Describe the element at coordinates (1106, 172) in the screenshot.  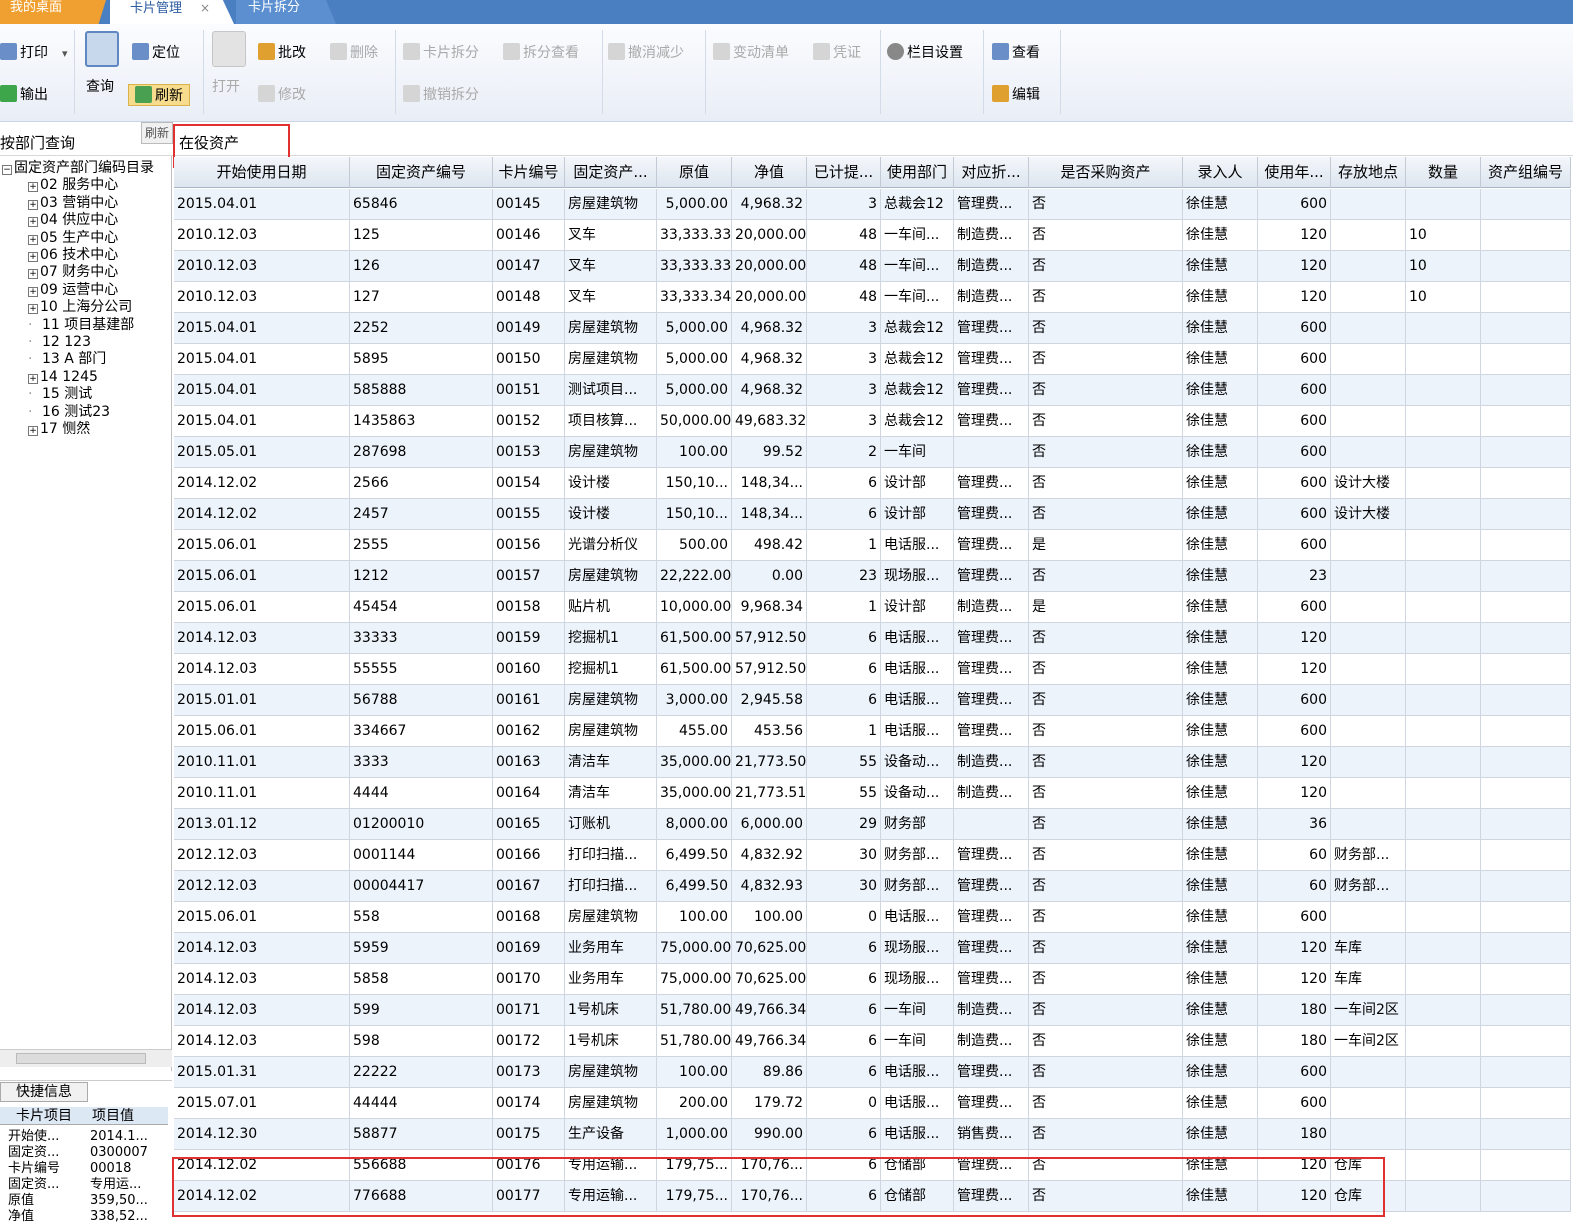
I see `column-header-is-purchased: 是否采购资产` at that location.